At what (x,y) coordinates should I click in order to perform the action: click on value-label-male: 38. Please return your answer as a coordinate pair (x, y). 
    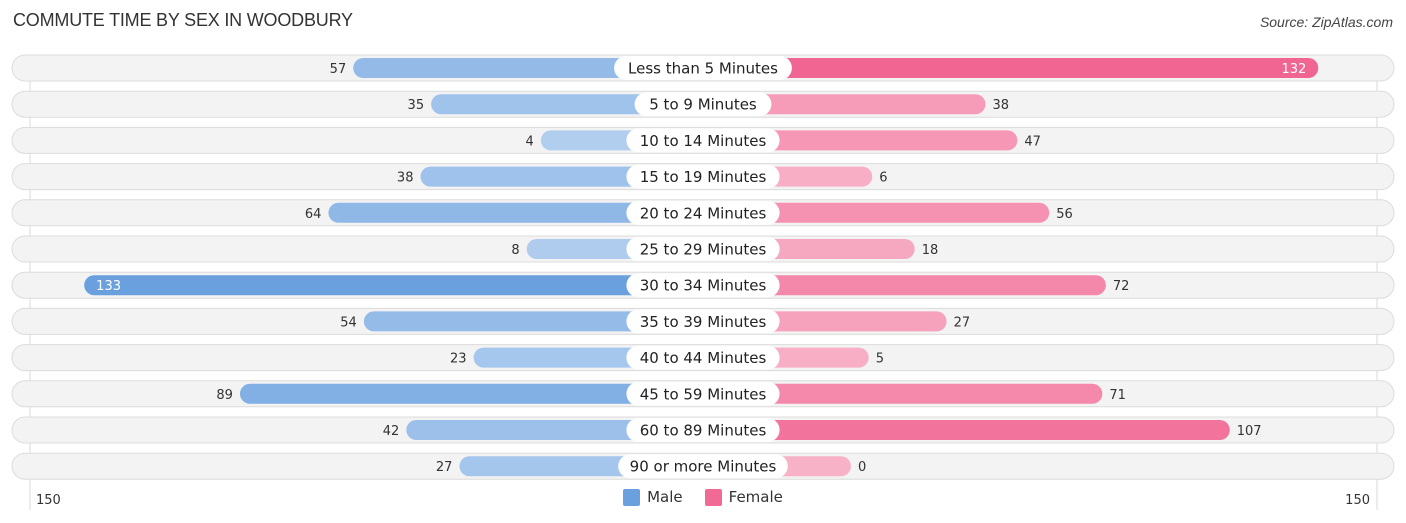
    Looking at the image, I should click on (405, 178).